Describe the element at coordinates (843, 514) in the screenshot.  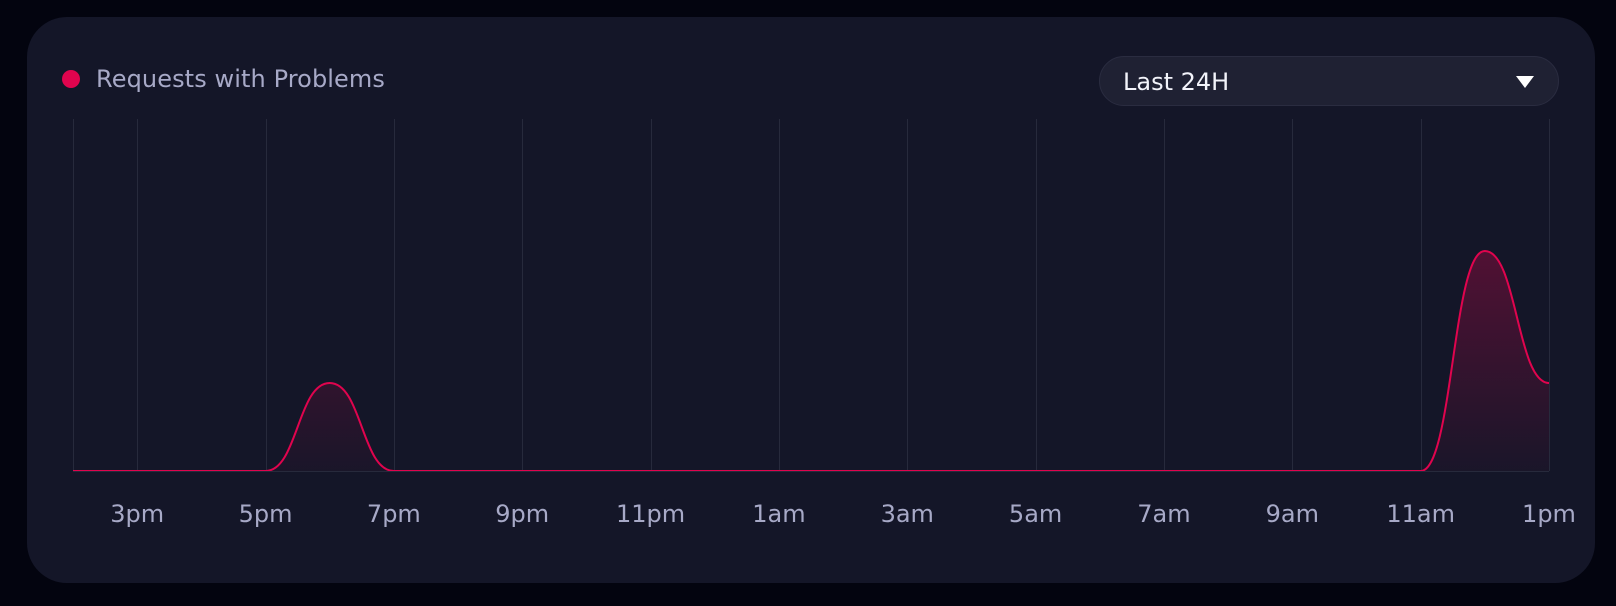
I see `x-axis-ticks: 3pm 5pm 7pm 9pm 11pm 1am 3am 5am 7am 9am 11am 1pm` at that location.